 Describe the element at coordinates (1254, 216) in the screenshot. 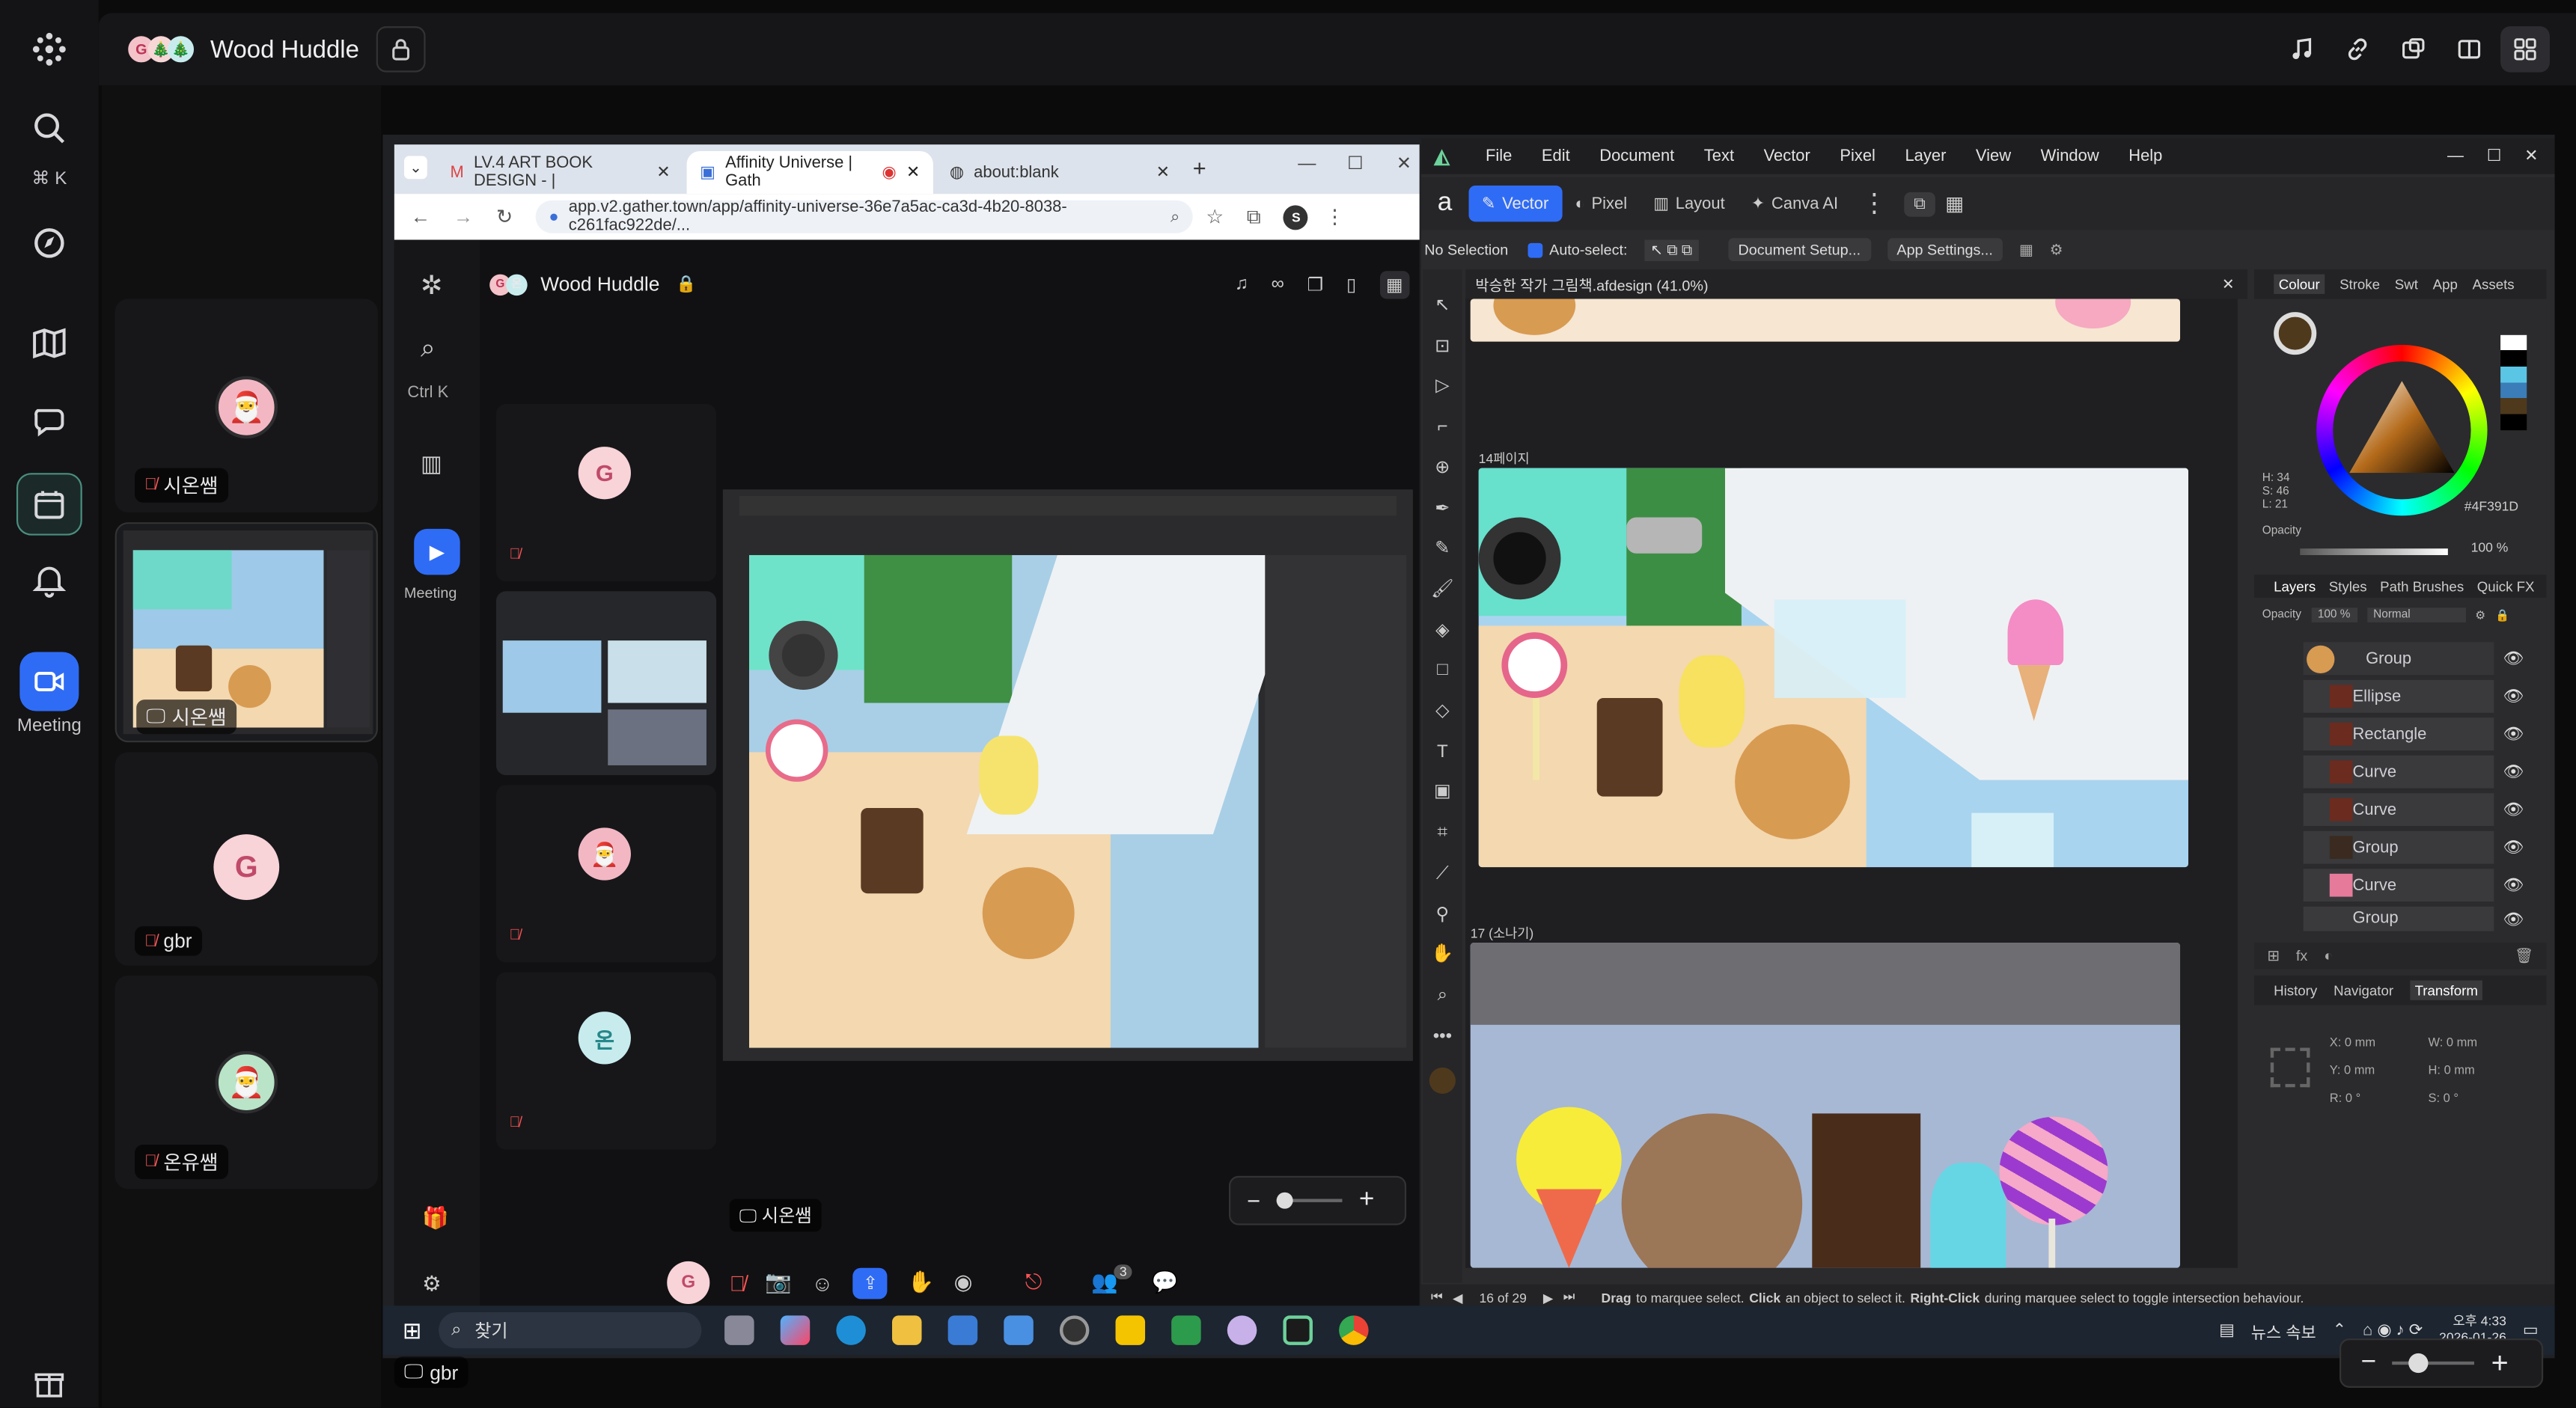

I see `extensions-icon: ⧉` at that location.